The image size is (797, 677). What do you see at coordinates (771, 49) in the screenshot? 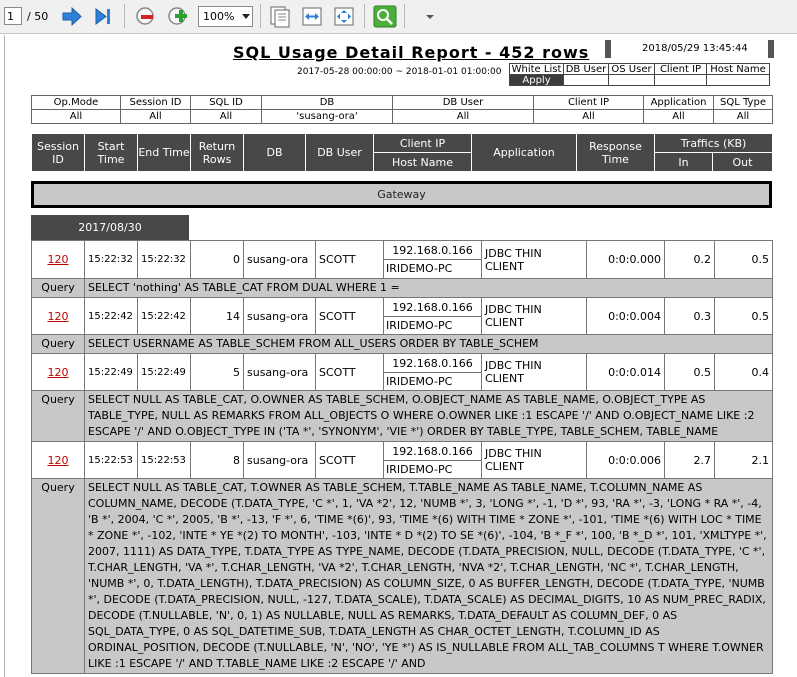
I see `timestamp-marker-right` at bounding box center [771, 49].